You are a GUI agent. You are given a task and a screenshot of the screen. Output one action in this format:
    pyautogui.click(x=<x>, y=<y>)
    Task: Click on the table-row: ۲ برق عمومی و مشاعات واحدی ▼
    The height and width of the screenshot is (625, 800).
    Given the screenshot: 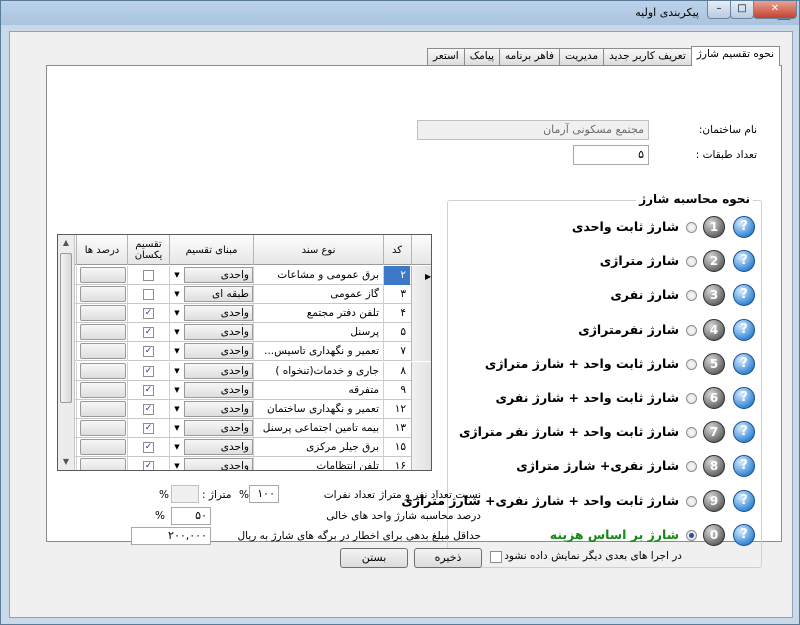 What is the action you would take?
    pyautogui.click(x=244, y=275)
    